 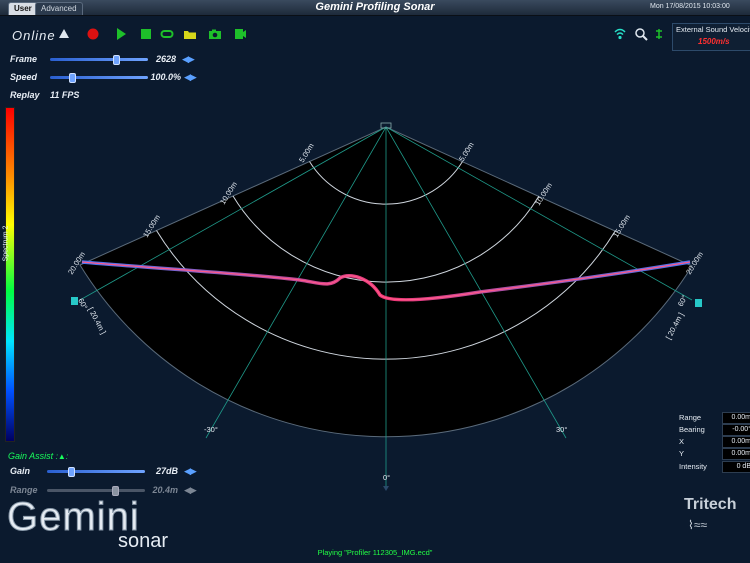 What do you see at coordinates (736, 467) in the screenshot?
I see `info-value-intensity: 0 dB` at bounding box center [736, 467].